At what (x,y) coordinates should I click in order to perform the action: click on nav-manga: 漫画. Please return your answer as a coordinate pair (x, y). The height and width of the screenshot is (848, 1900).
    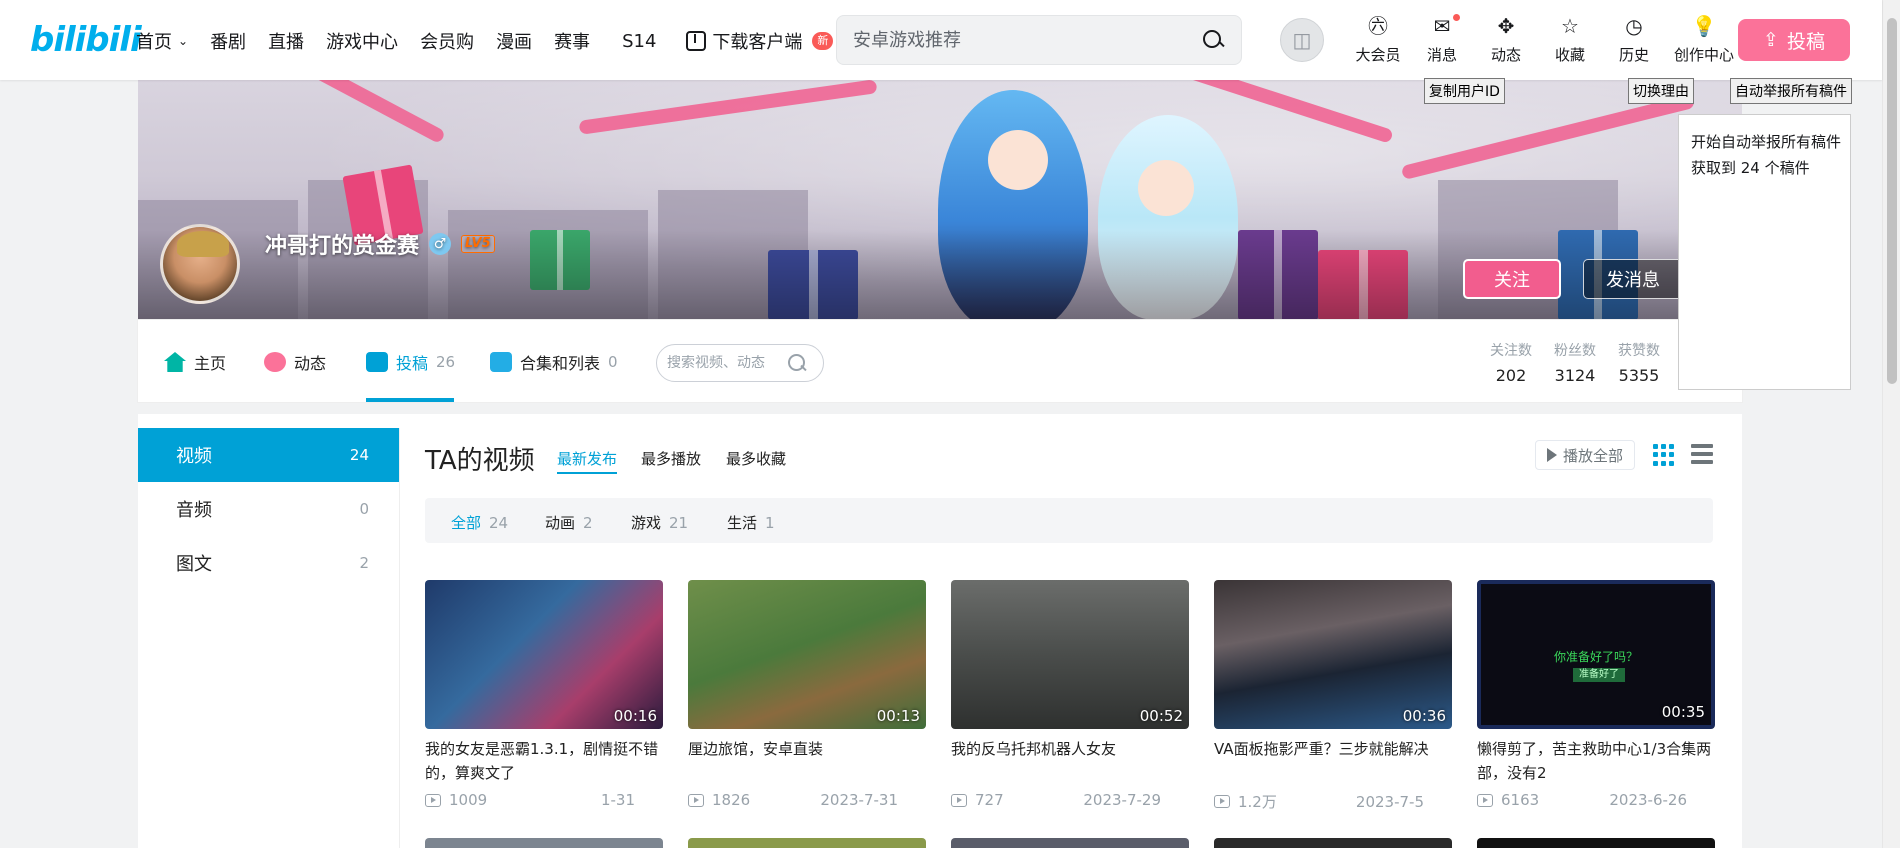
    Looking at the image, I should click on (514, 41).